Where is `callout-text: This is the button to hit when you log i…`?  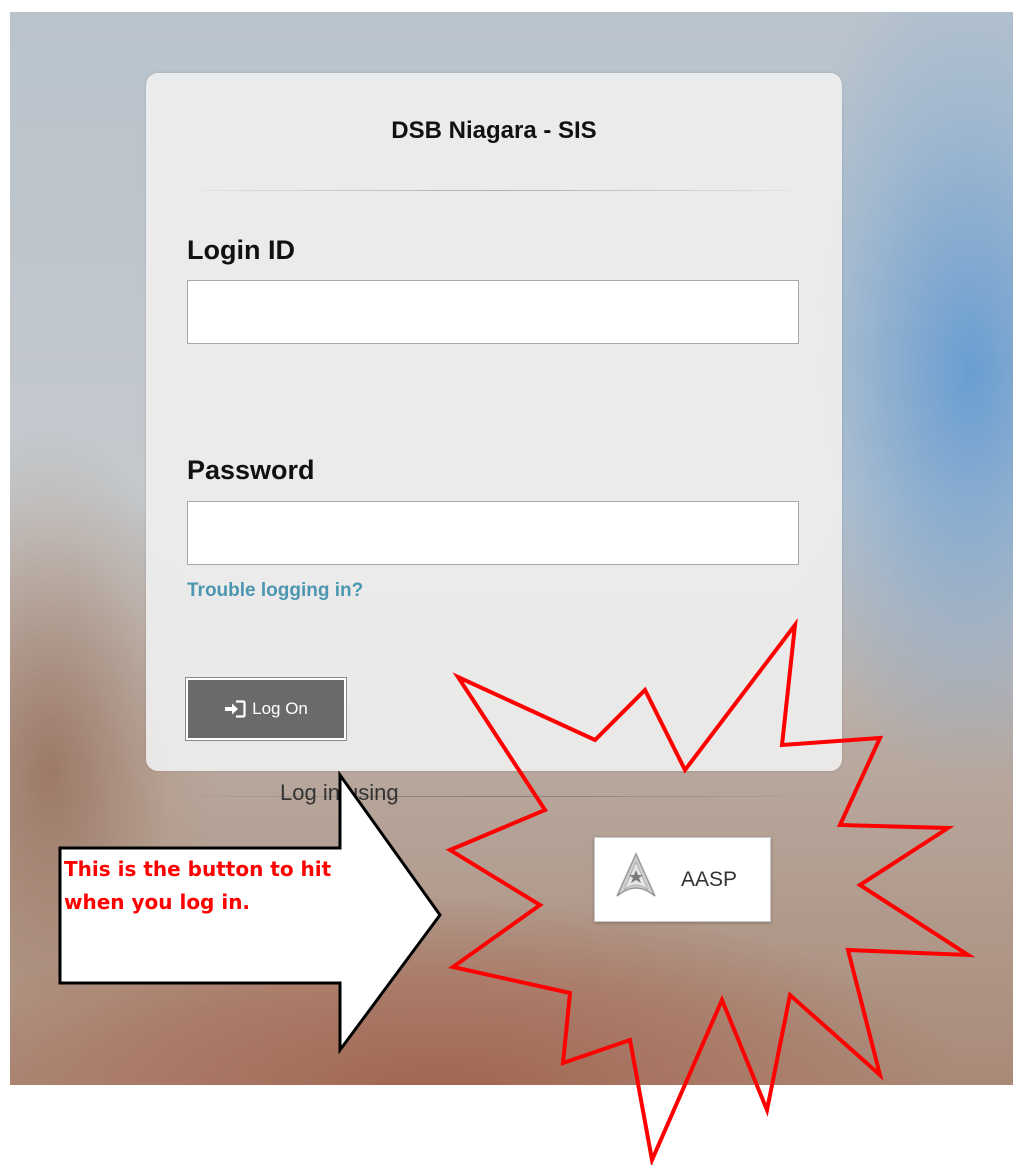 callout-text: This is the button to hit when you log i… is located at coordinates (229, 886).